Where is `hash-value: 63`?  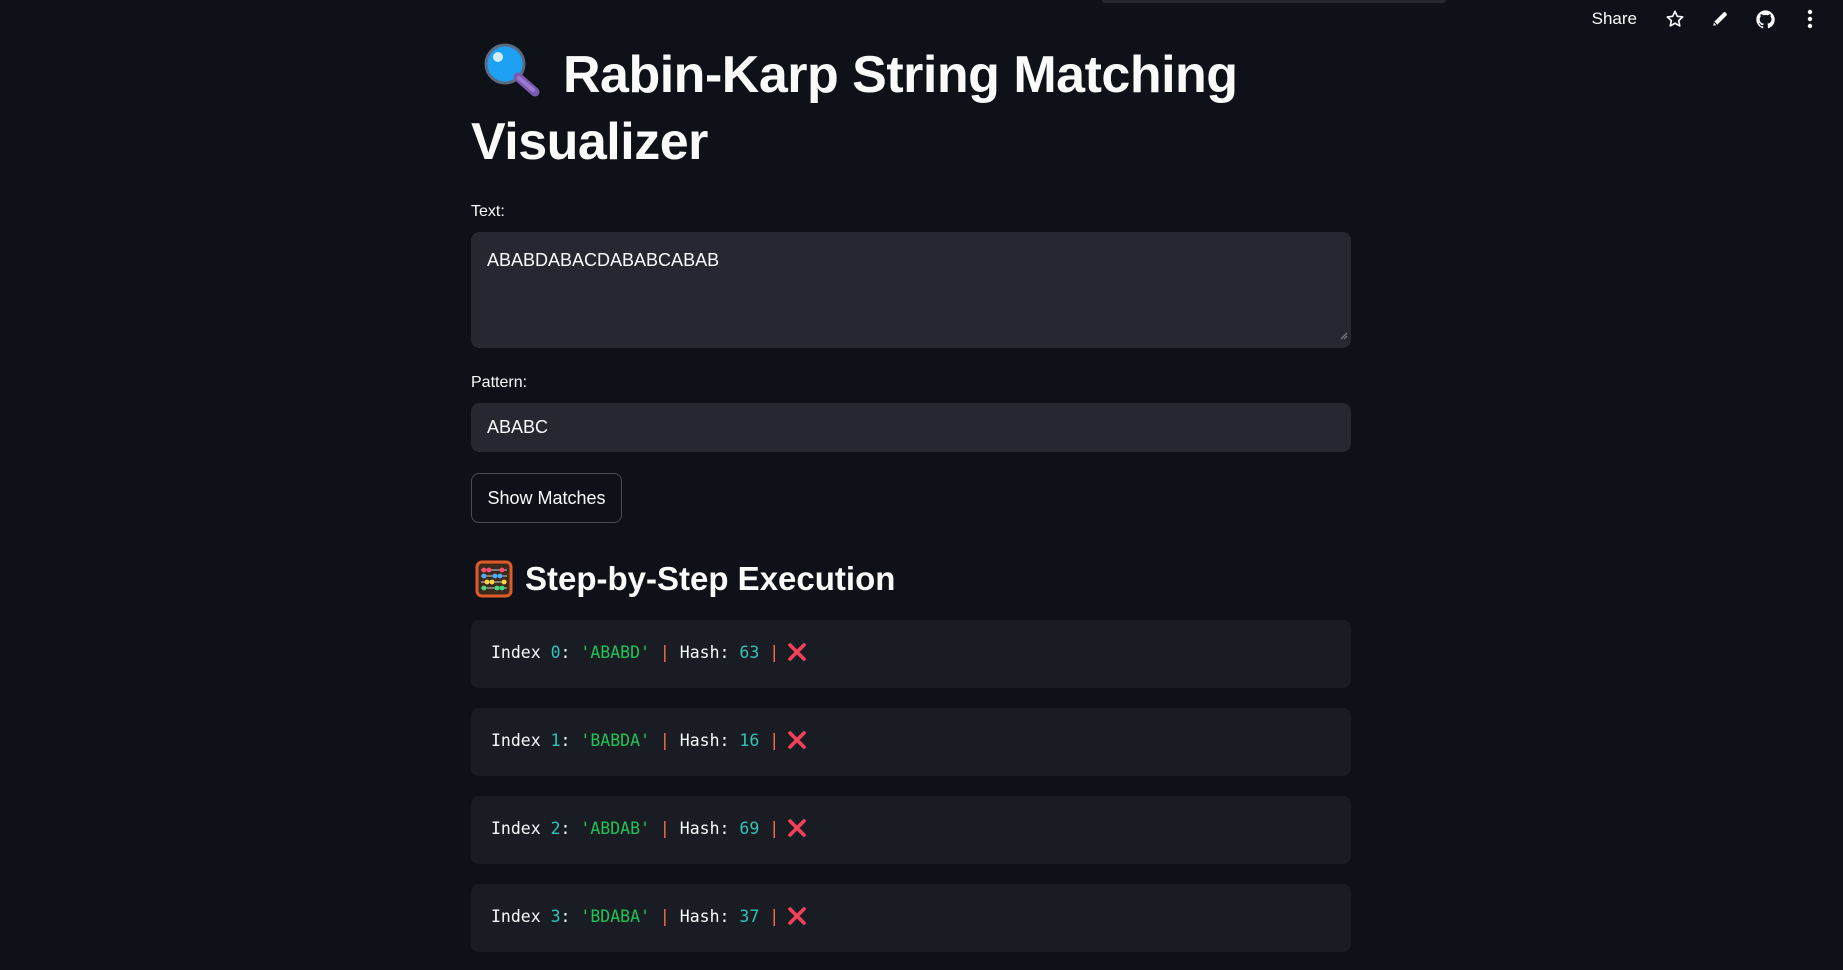 hash-value: 63 is located at coordinates (749, 652).